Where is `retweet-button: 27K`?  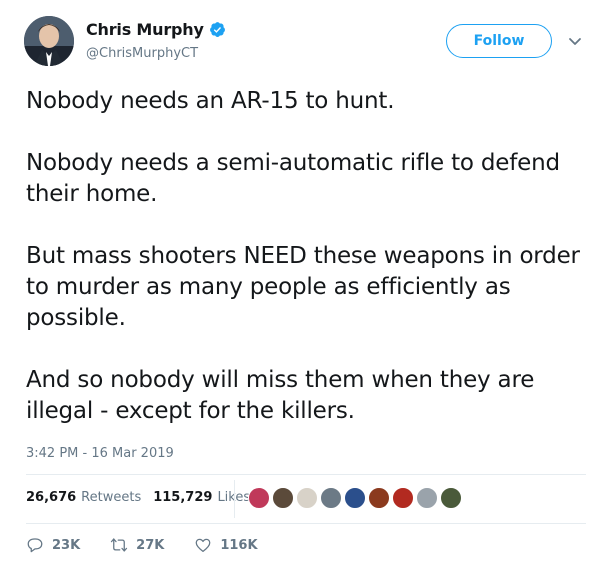
retweet-button: 27K is located at coordinates (137, 545).